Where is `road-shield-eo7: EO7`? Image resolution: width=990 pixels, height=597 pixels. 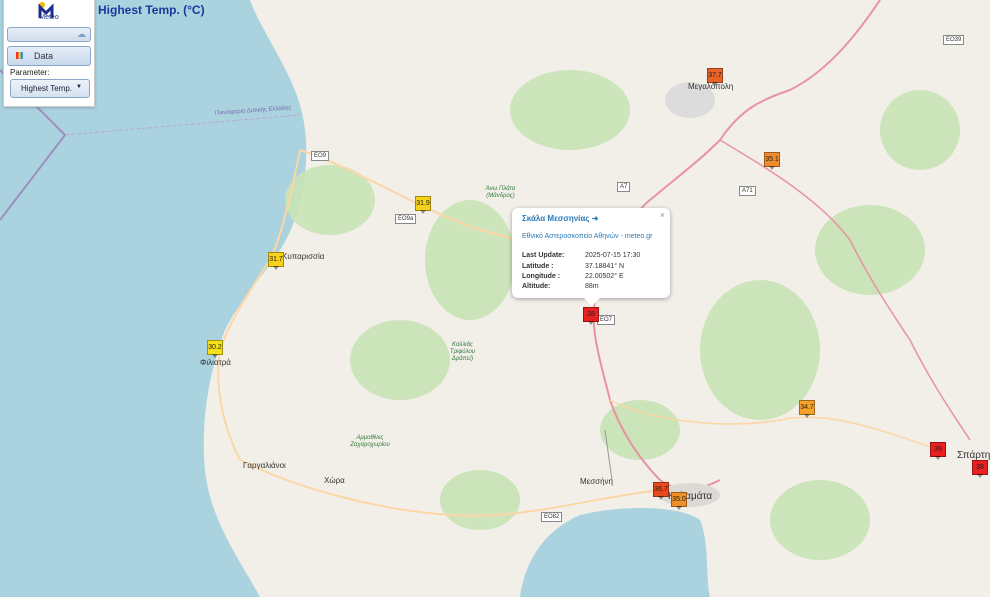 road-shield-eo7: EO7 is located at coordinates (606, 320).